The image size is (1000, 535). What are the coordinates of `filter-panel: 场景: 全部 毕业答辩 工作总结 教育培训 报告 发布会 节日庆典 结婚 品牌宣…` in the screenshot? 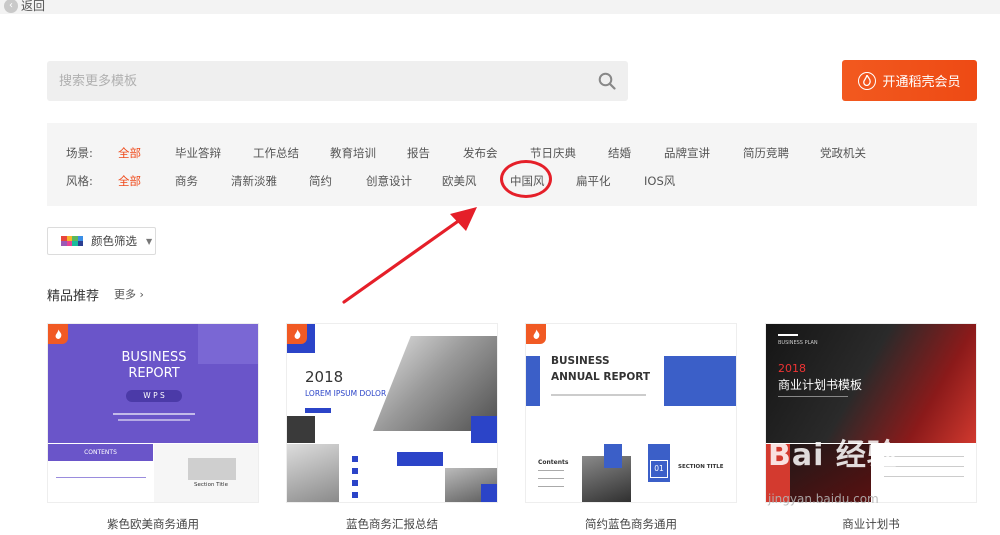 It's located at (512, 164).